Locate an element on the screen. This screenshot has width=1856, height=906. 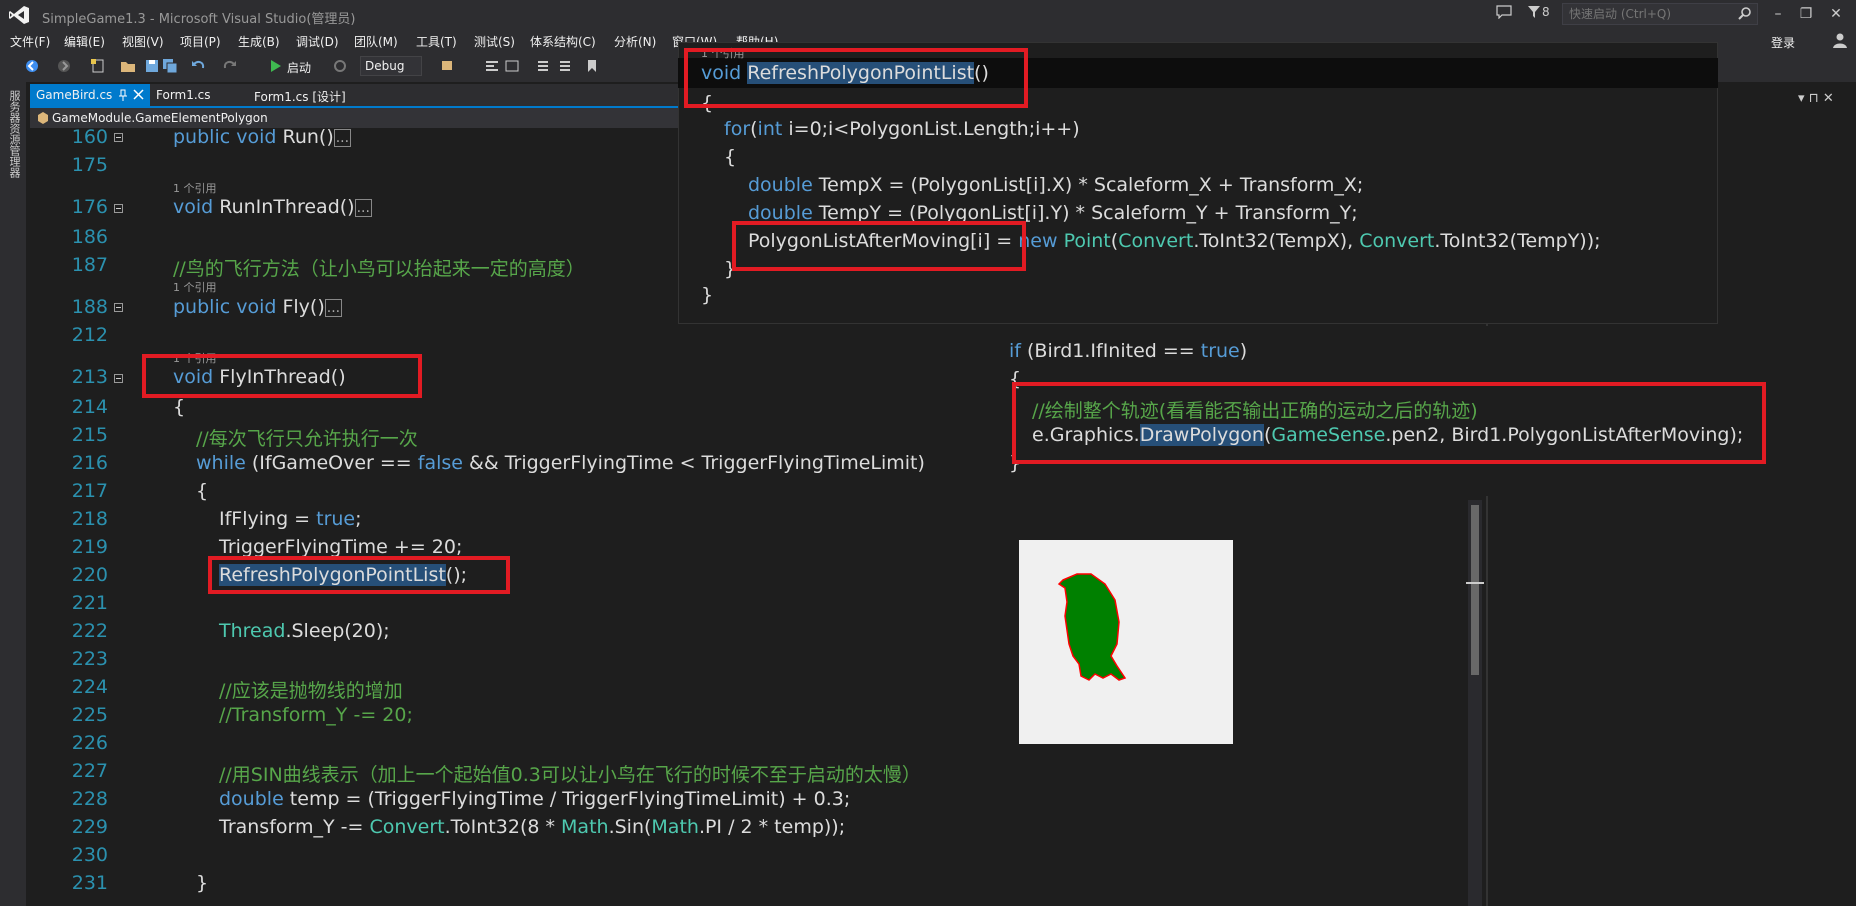
menu-view: 视图(V) is located at coordinates (143, 41).